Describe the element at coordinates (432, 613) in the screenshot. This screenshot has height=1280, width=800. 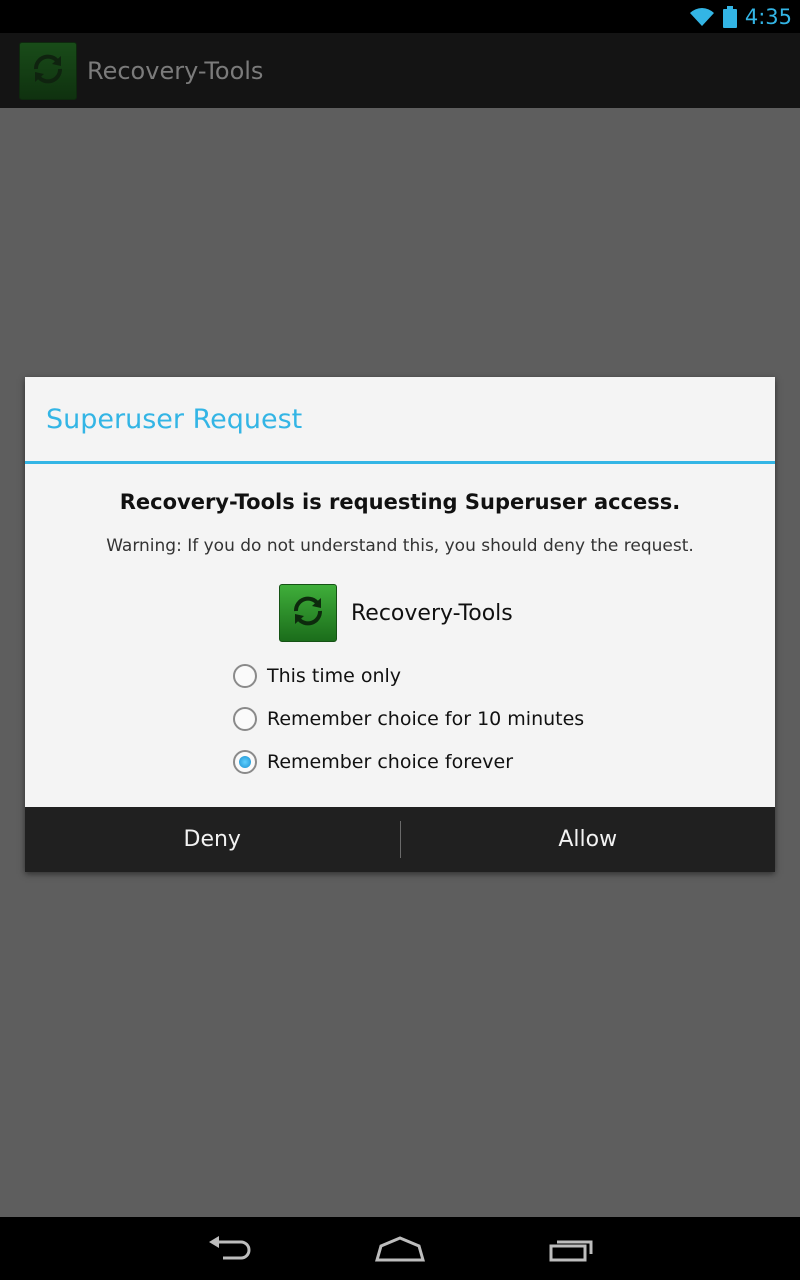
I see `app-name: Recovery-Tools` at that location.